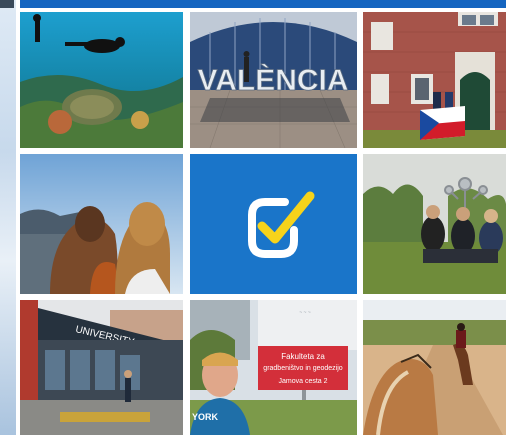 The width and height of the screenshot is (506, 435). What do you see at coordinates (101, 367) in the screenshot?
I see `university-building-photo: UNIVERSITY OF STRATHCLYDE` at bounding box center [101, 367].